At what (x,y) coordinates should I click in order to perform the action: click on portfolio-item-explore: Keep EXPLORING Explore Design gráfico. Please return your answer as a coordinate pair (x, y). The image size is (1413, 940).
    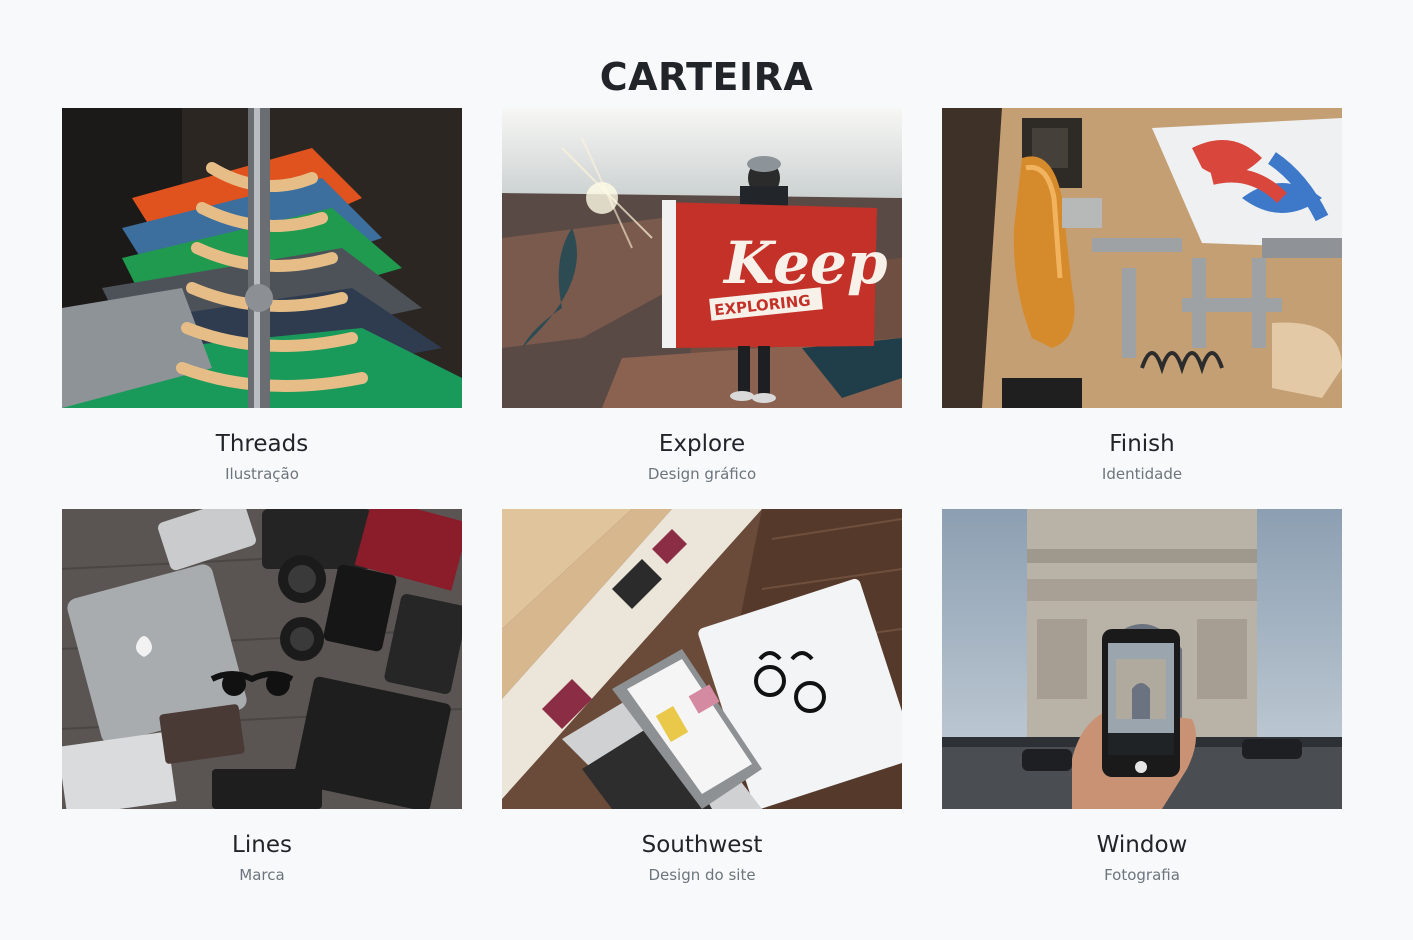
    Looking at the image, I should click on (702, 308).